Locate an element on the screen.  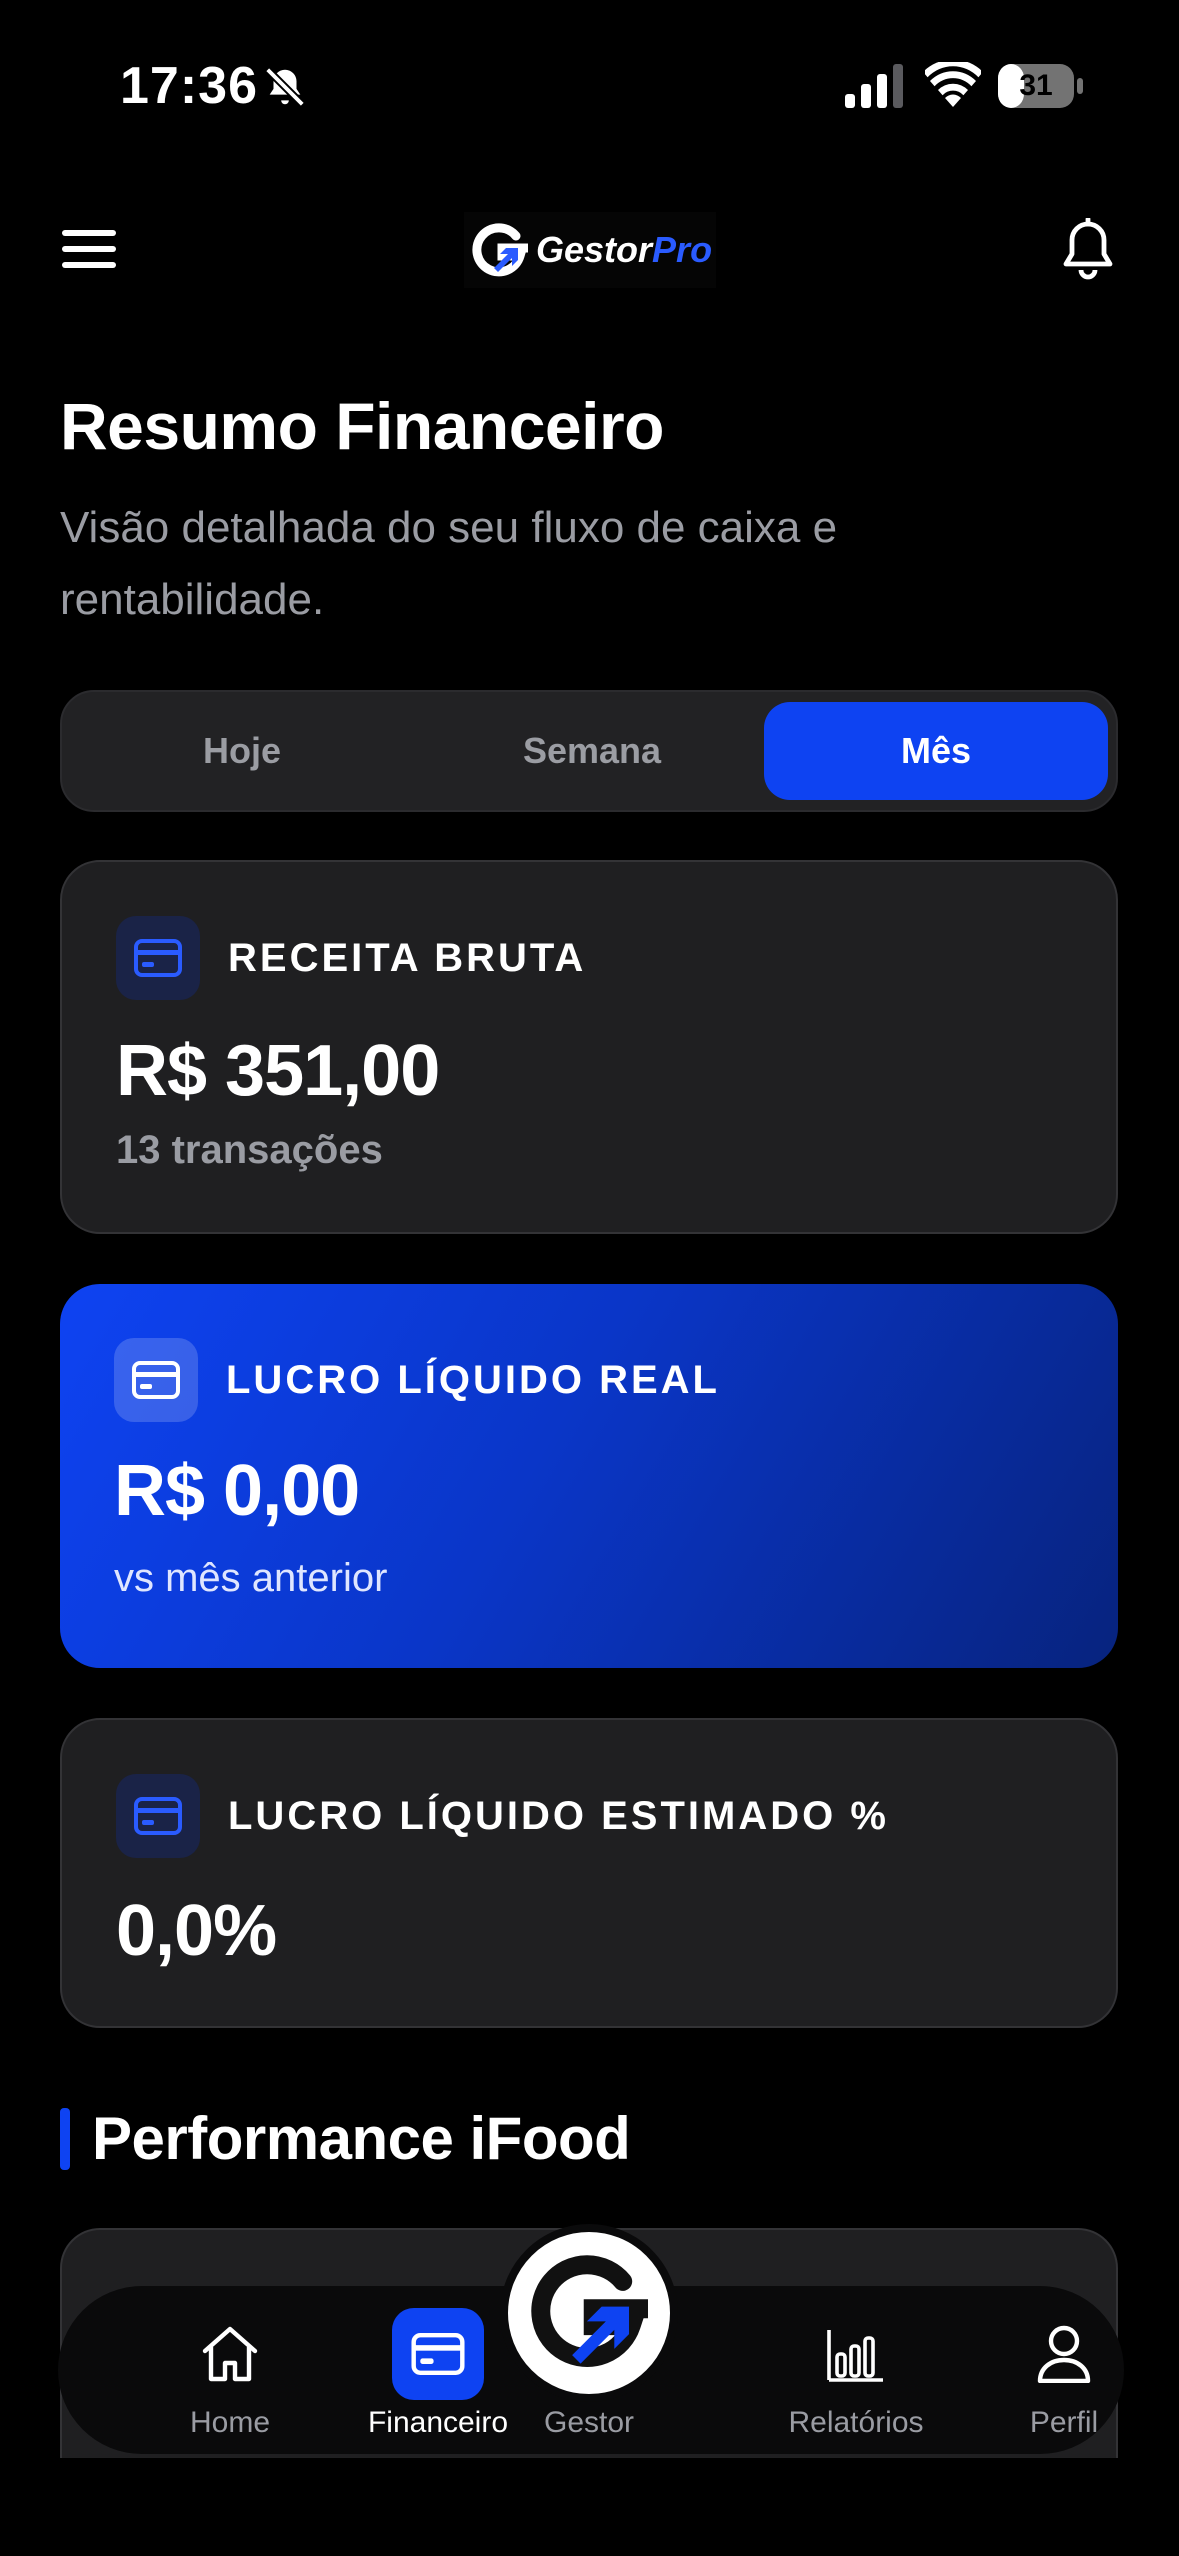
tab-semana: Semana is located at coordinates (592, 751).